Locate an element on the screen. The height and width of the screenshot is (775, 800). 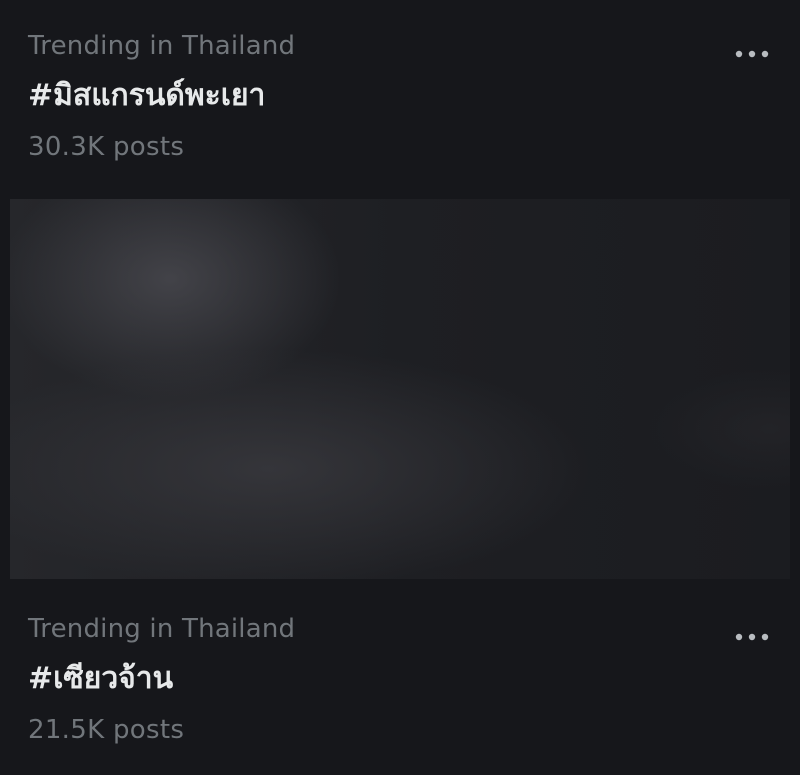
trend-post-count: 30.3K posts is located at coordinates (106, 147).